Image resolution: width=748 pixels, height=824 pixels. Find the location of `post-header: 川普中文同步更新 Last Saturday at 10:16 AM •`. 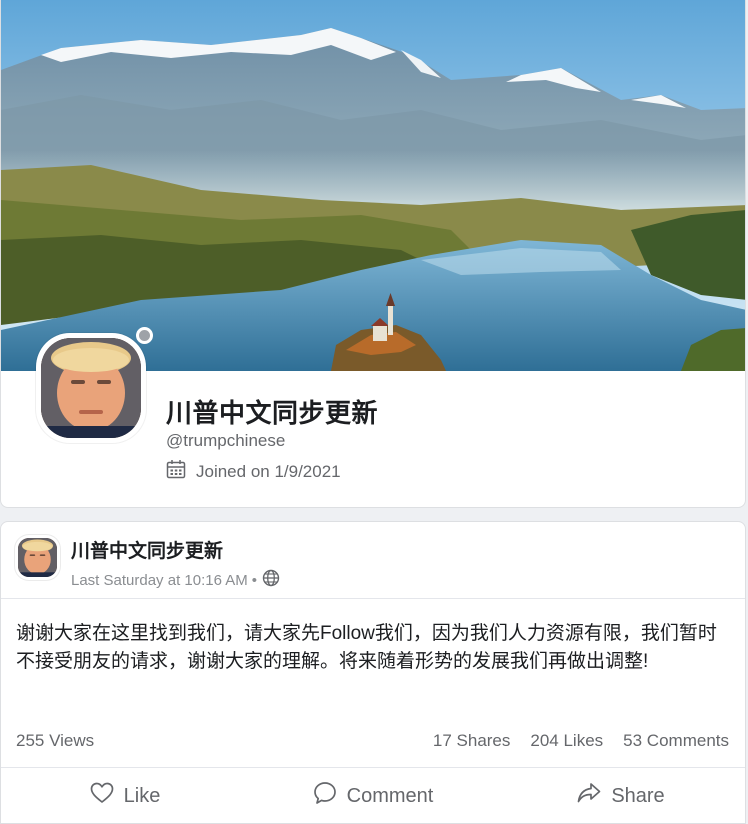

post-header: 川普中文同步更新 Last Saturday at 10:16 AM • is located at coordinates (147, 565).